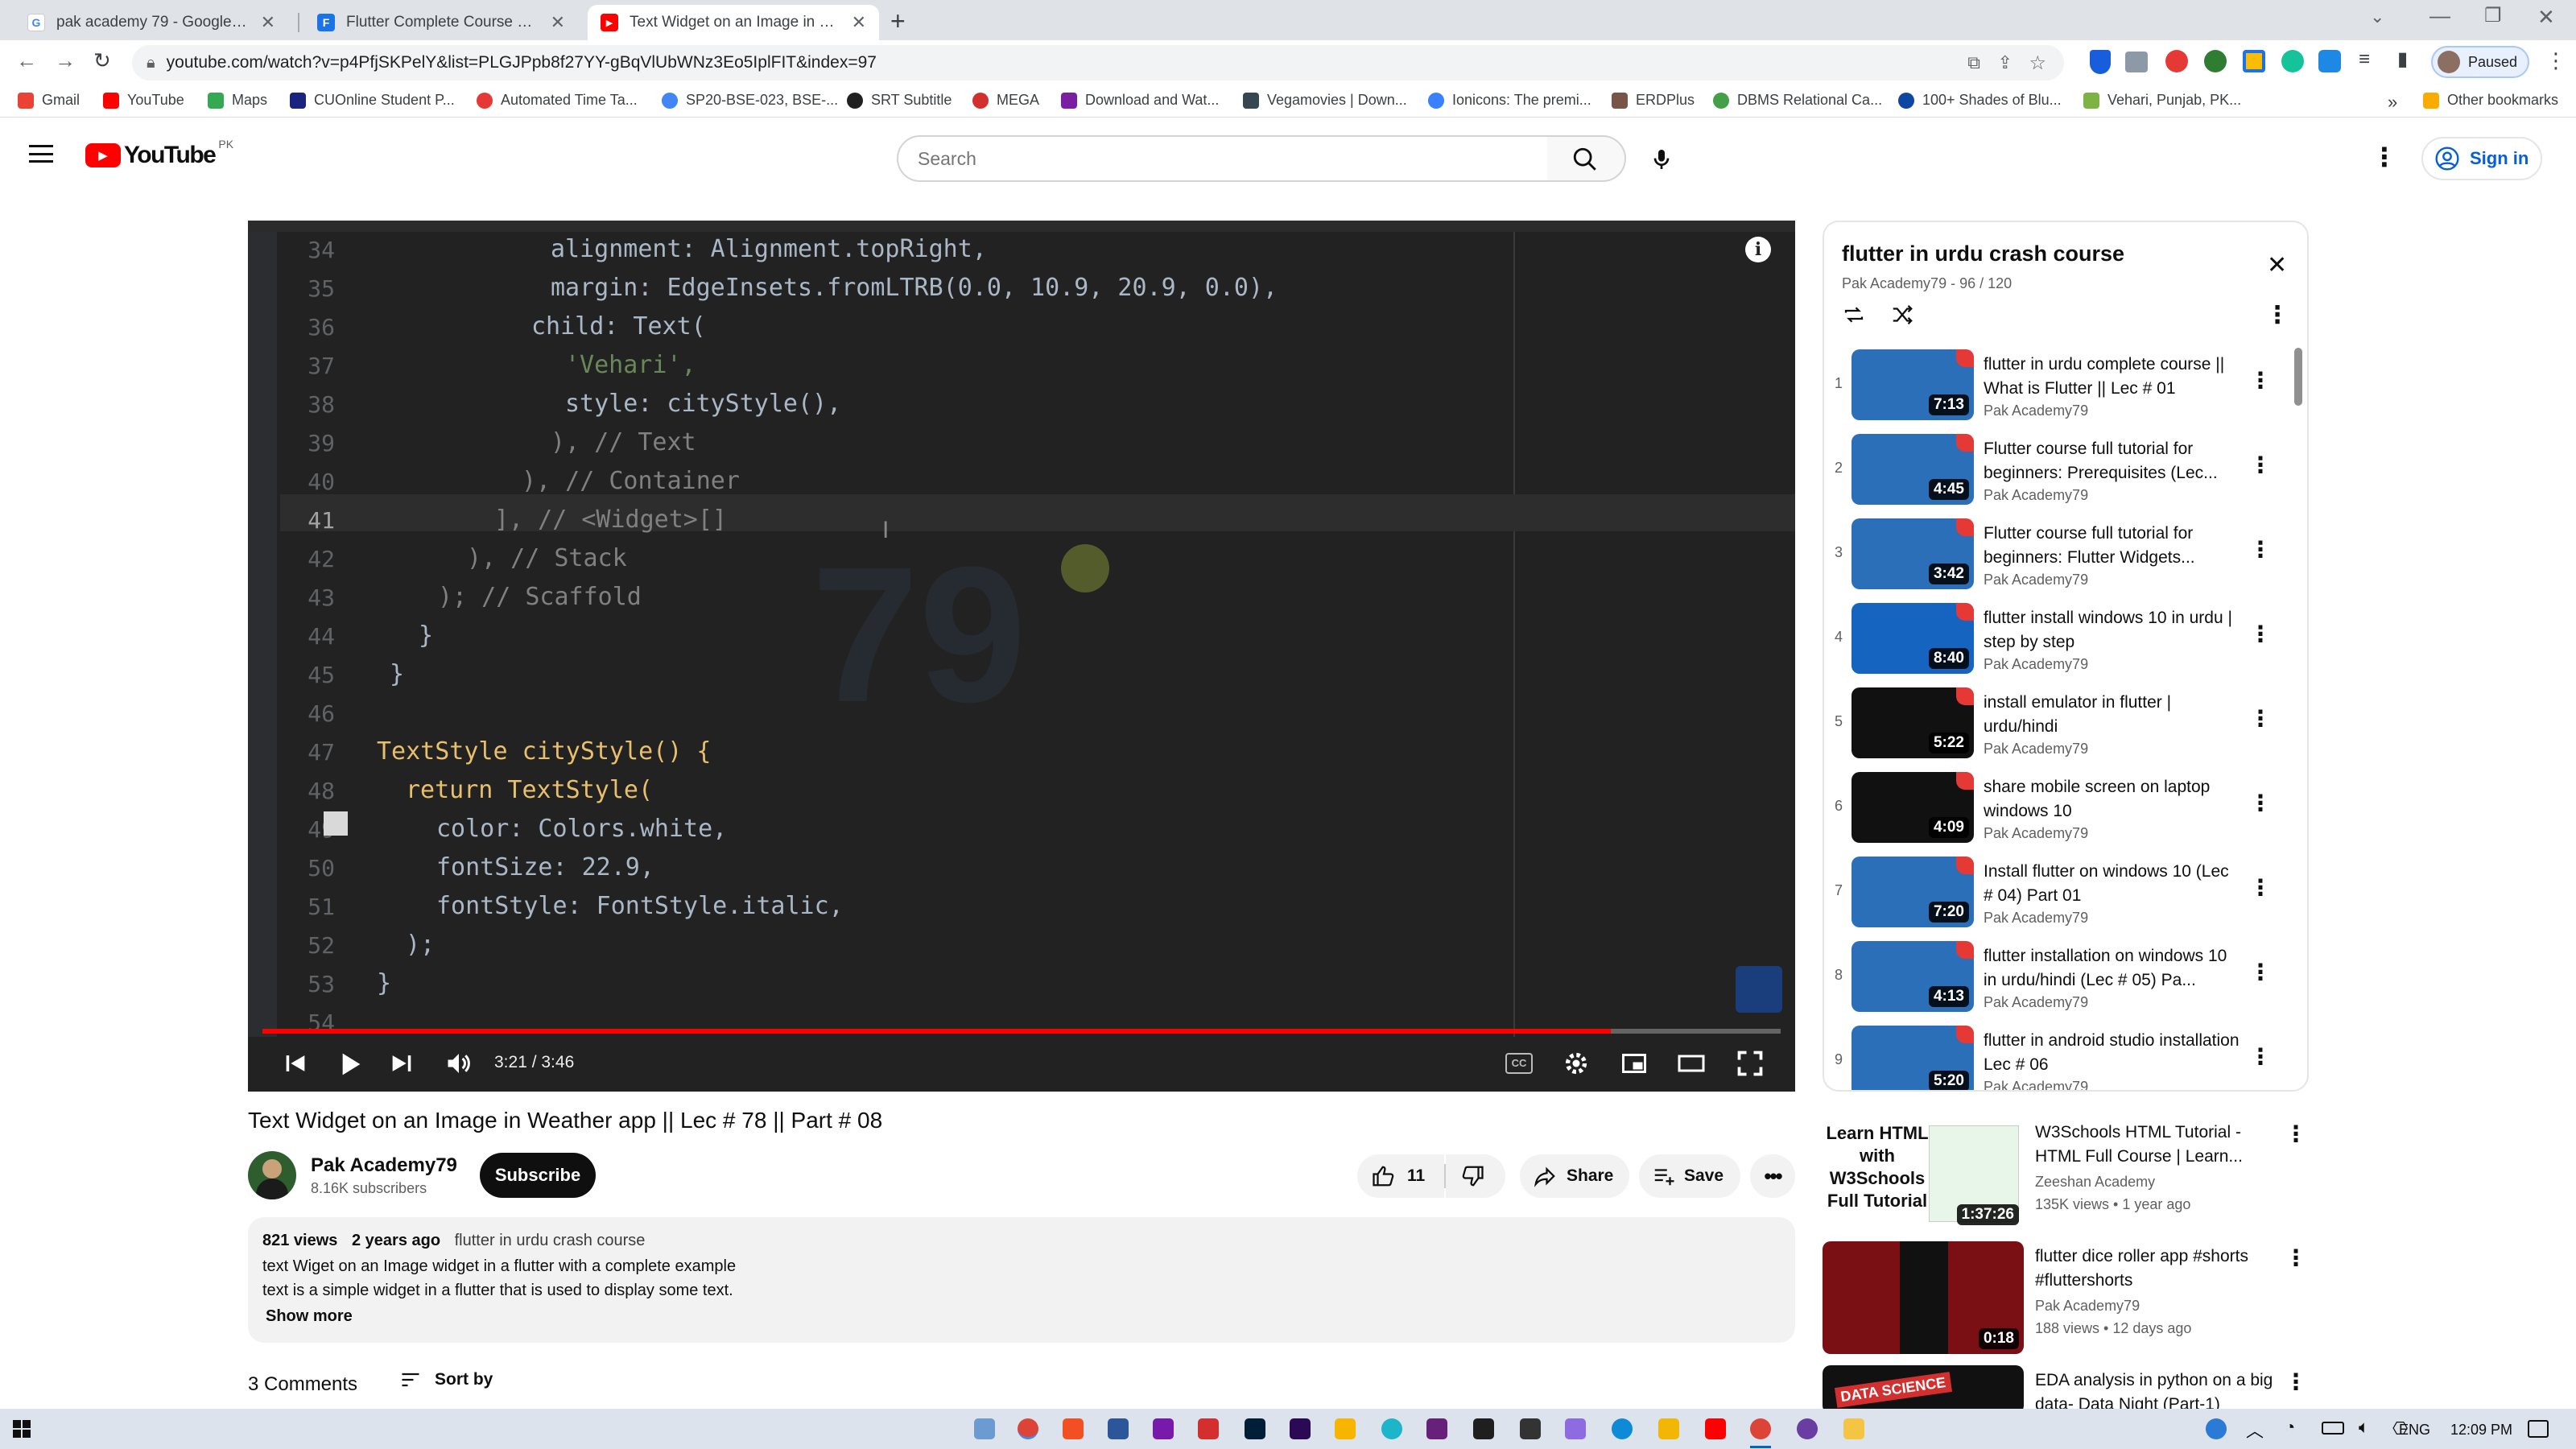 The width and height of the screenshot is (2576, 1449). What do you see at coordinates (1691, 1063) in the screenshot?
I see `theater-mode-icon` at bounding box center [1691, 1063].